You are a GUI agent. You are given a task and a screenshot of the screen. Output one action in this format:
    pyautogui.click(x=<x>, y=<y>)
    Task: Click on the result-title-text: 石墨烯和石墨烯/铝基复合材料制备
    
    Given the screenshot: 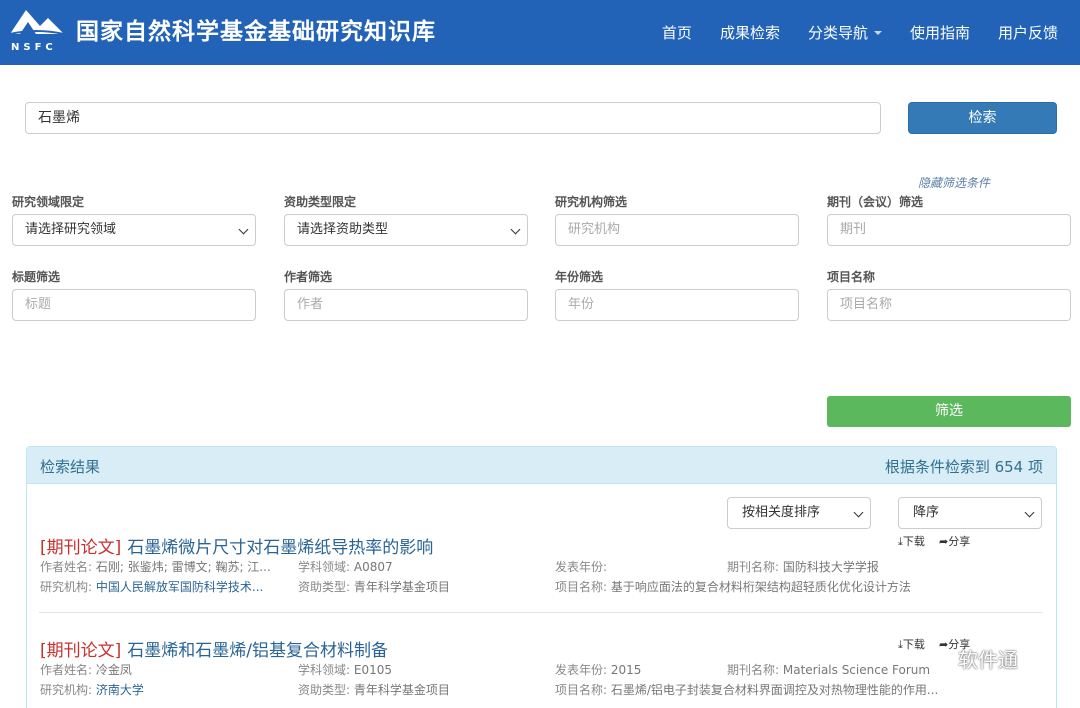 What is the action you would take?
    pyautogui.click(x=257, y=651)
    